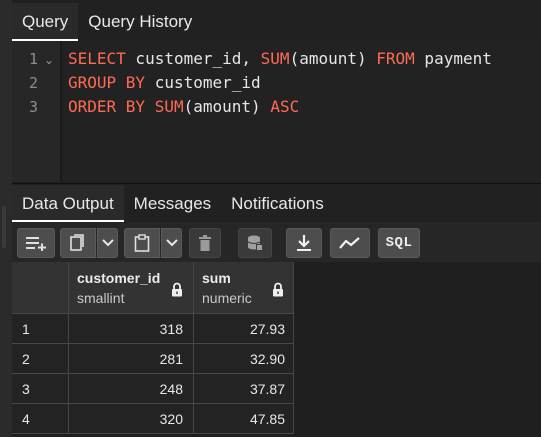 This screenshot has width=541, height=437. I want to click on column-name: customer_id, so click(119, 278).